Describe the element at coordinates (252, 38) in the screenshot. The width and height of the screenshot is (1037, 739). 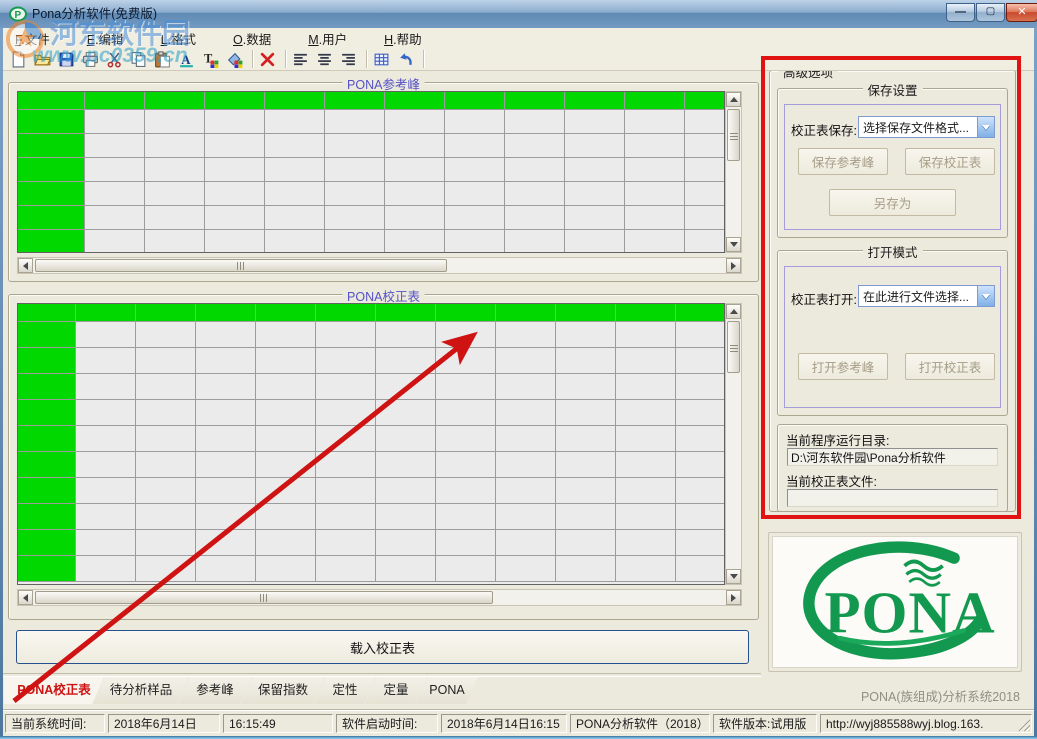
I see `menu-item-o: O.数据` at that location.